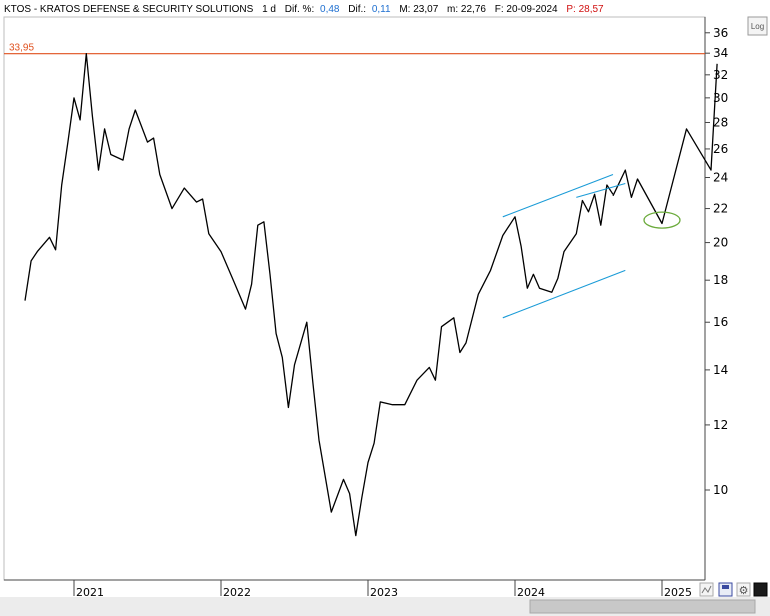 The width and height of the screenshot is (770, 616). Describe the element at coordinates (382, 589) in the screenshot. I see `x-axis: 2021 2022 2023 2024 2025` at that location.